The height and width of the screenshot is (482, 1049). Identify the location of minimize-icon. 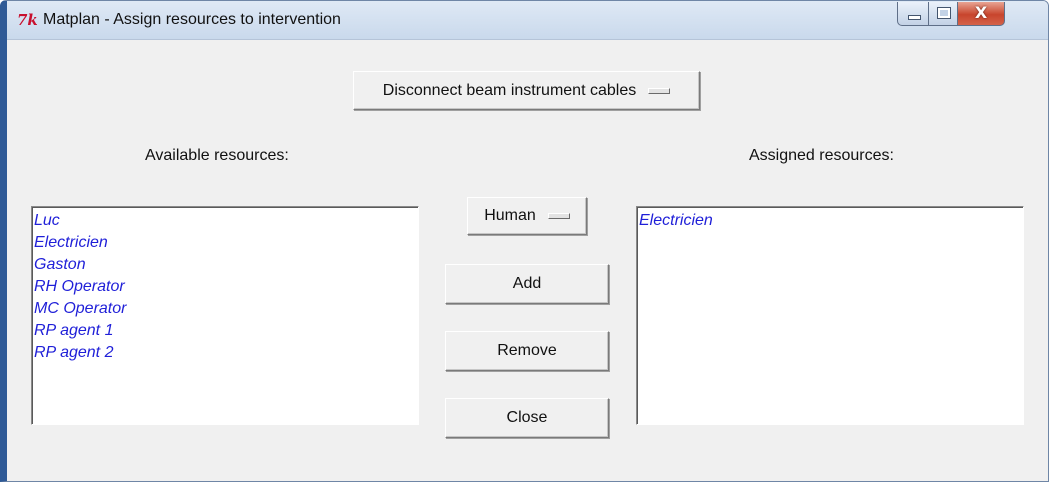
(914, 17).